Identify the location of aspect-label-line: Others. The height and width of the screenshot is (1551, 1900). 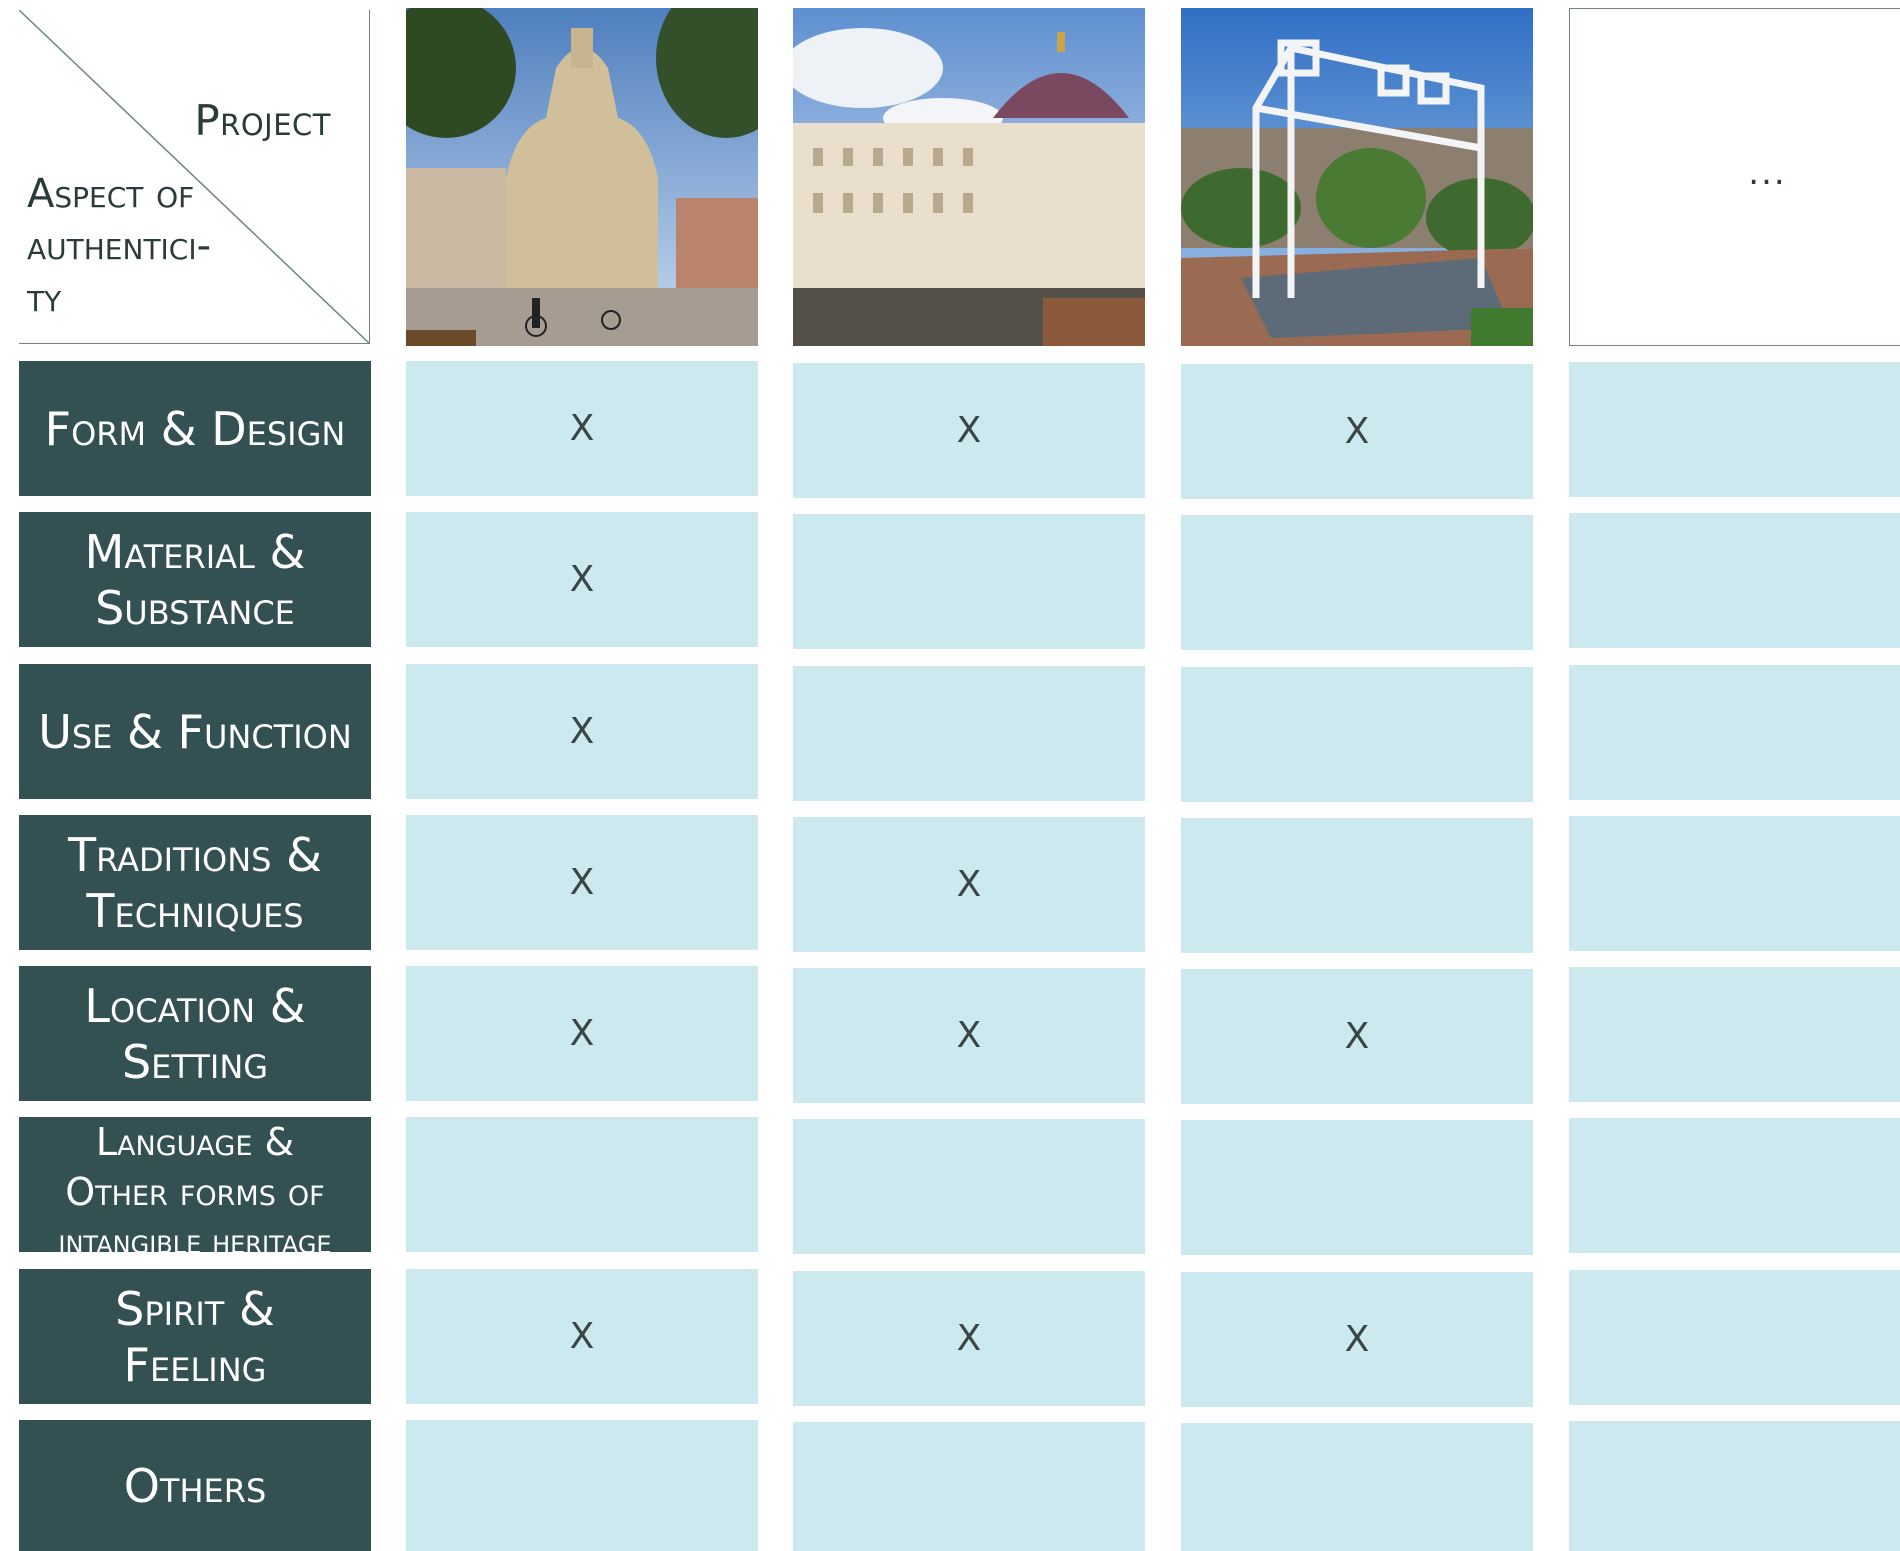
(195, 1485).